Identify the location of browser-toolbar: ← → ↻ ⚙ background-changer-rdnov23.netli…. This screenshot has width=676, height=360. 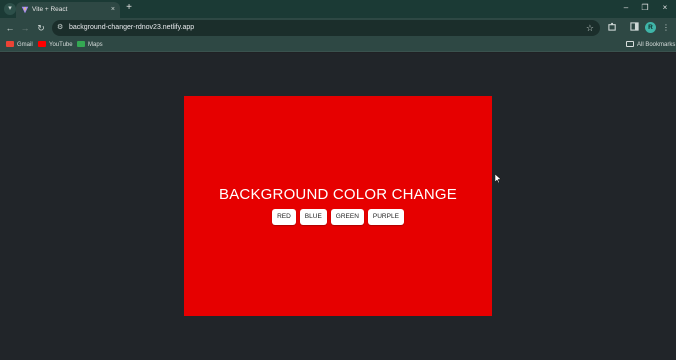
(338, 28).